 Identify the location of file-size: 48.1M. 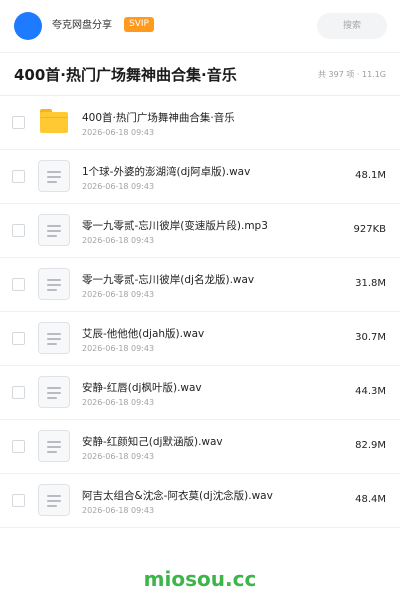
(370, 175).